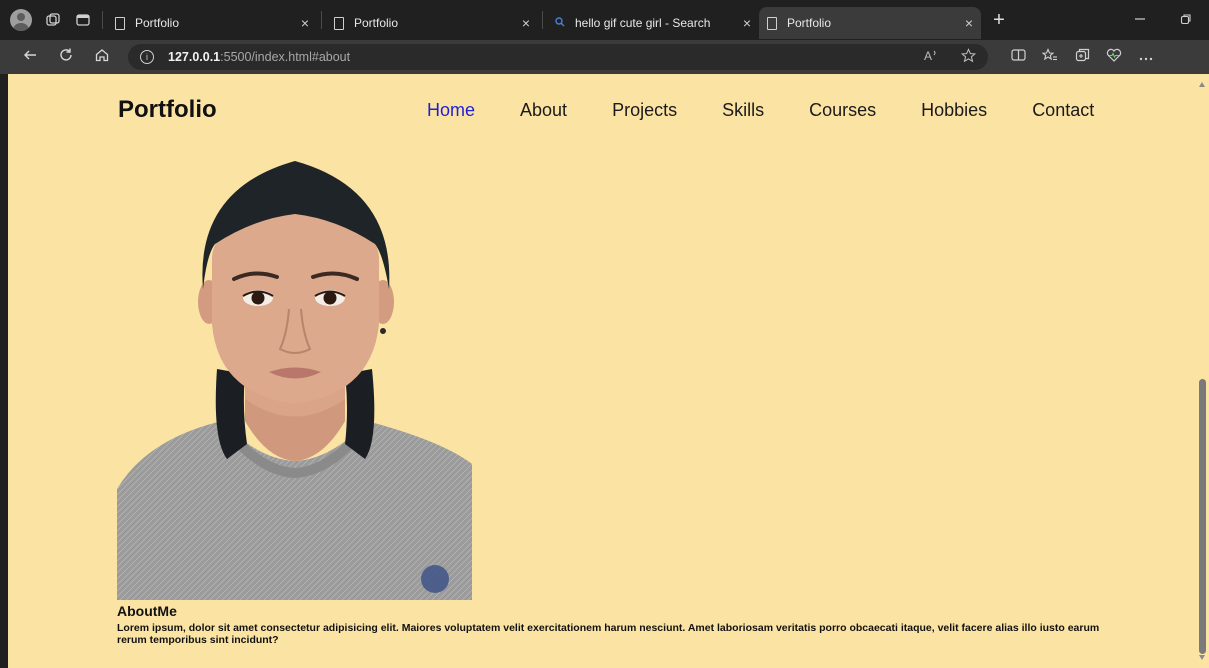  I want to click on scroll-up-arrow-icon, so click(1202, 84).